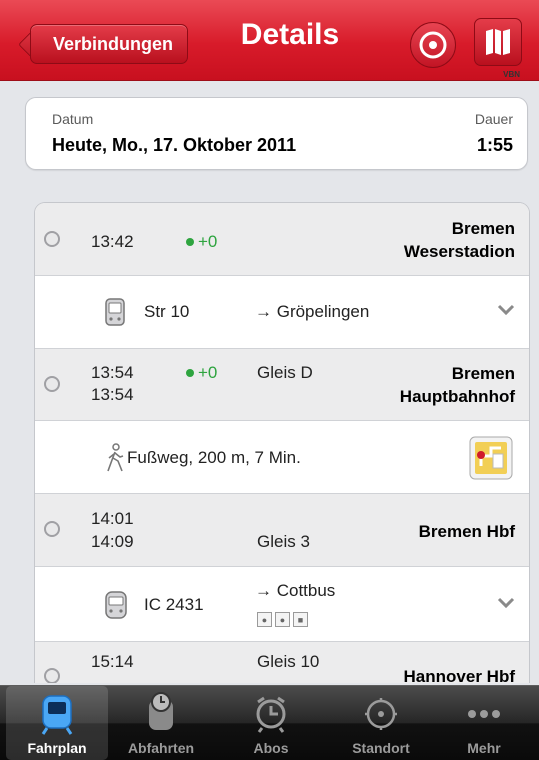 The image size is (539, 760). Describe the element at coordinates (381, 714) in the screenshot. I see `location-icon` at that location.